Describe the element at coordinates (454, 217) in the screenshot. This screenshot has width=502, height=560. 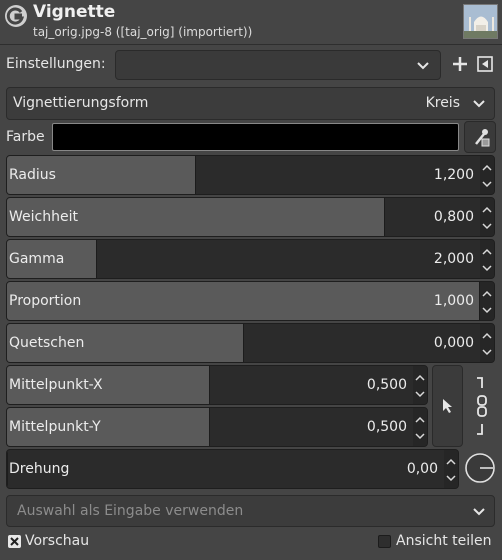
I see `softness-slider-value: 0,800` at that location.